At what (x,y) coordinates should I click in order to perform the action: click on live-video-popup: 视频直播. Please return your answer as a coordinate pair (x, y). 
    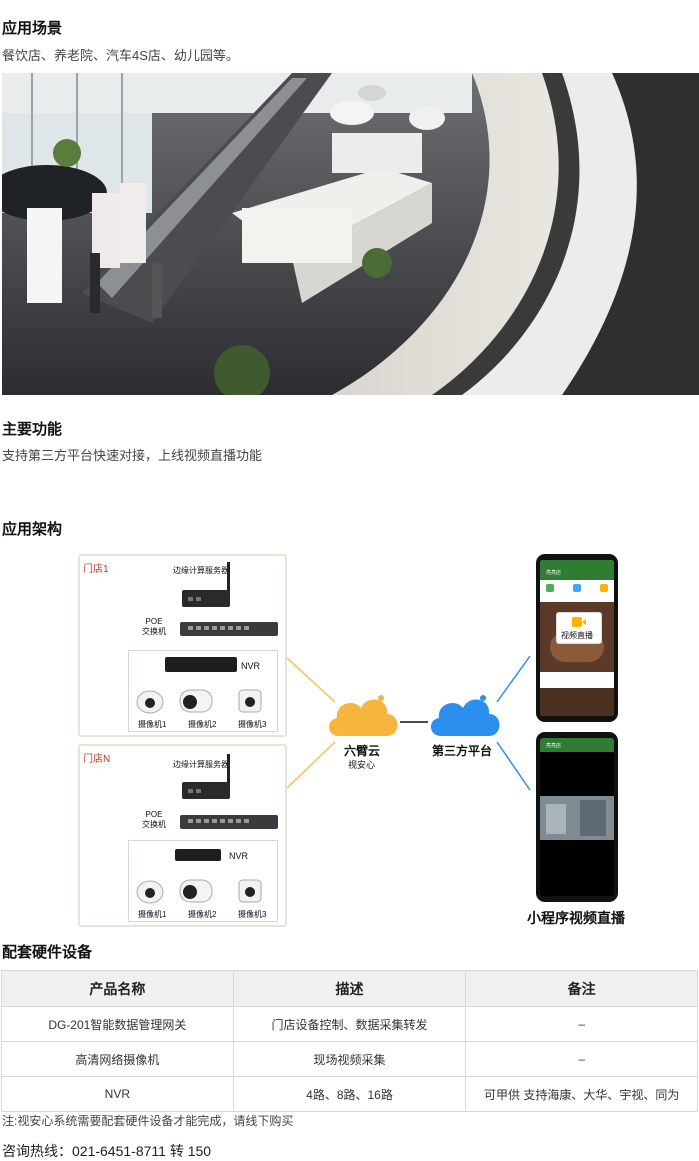
    Looking at the image, I should click on (579, 628).